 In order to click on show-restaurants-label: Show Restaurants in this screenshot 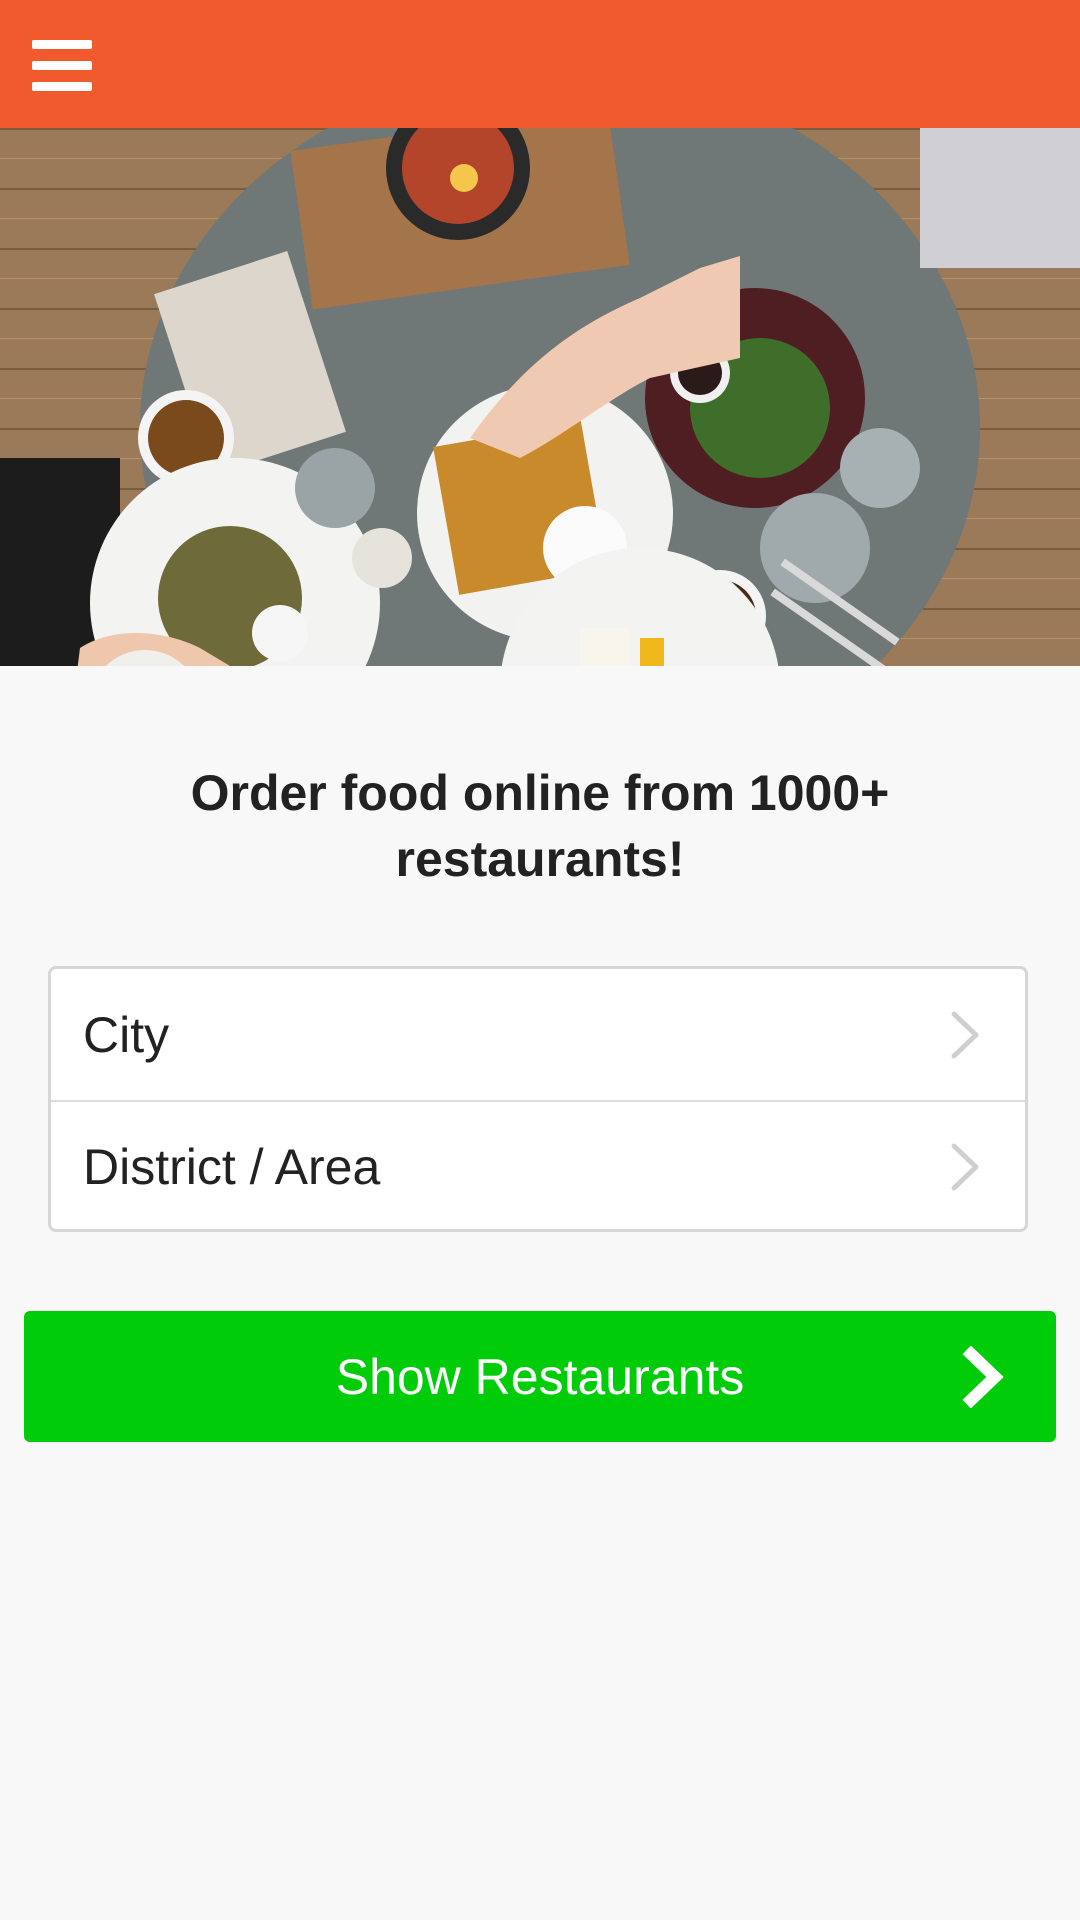, I will do `click(540, 1376)`.